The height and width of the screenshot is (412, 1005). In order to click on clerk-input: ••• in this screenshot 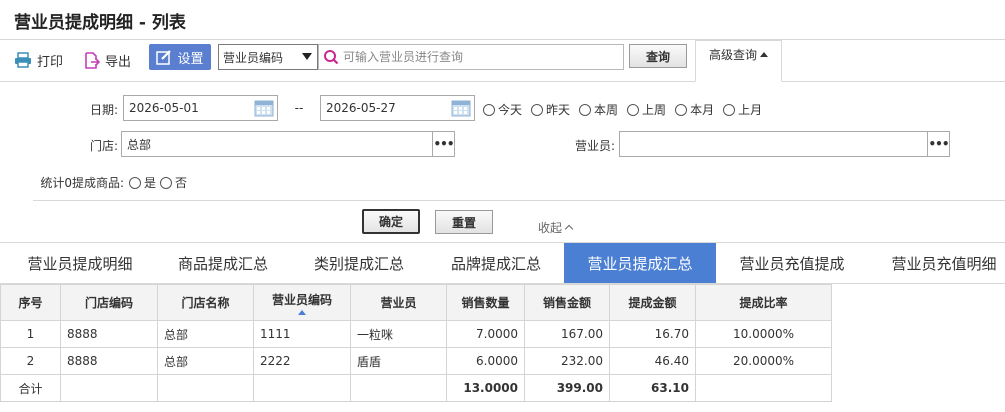, I will do `click(784, 144)`.